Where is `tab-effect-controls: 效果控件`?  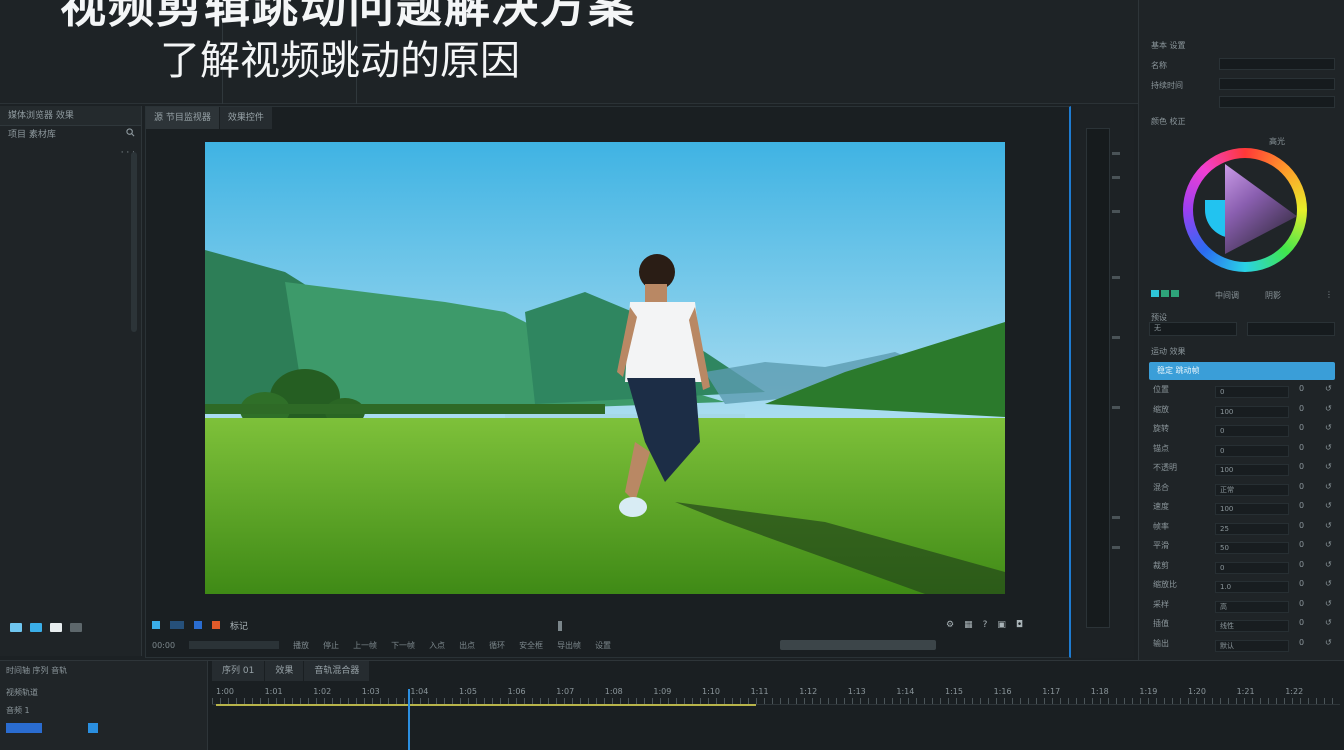 tab-effect-controls: 效果控件 is located at coordinates (246, 118).